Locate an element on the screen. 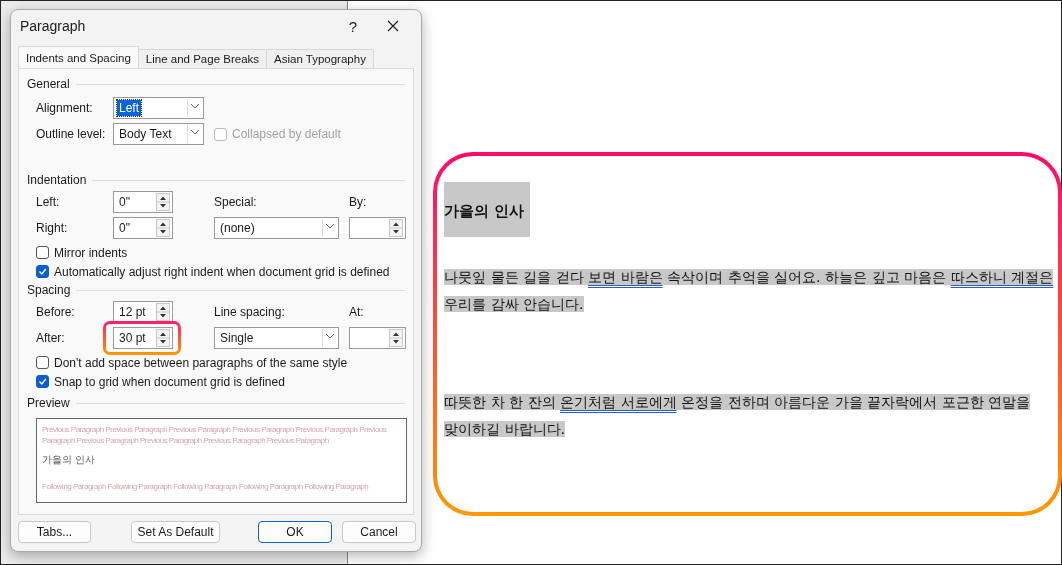  checkbox-label: Automatically adjust right indent when document grid is defined is located at coordinates (222, 271).